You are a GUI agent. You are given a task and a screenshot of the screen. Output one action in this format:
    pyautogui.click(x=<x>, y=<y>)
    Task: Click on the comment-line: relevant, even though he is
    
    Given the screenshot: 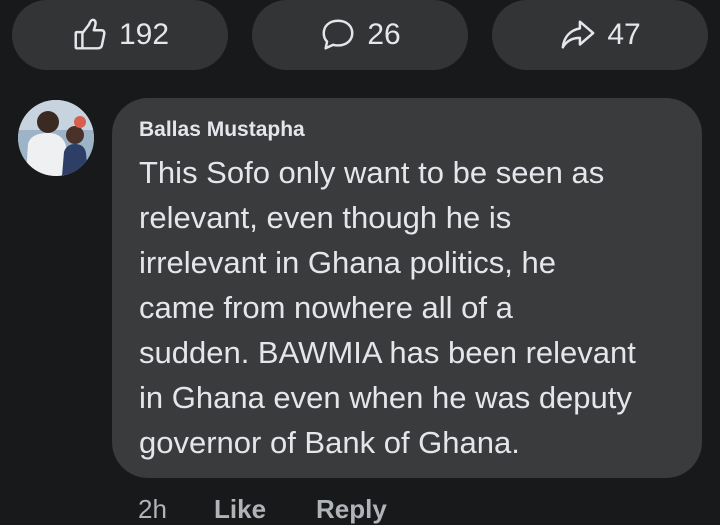 What is the action you would take?
    pyautogui.click(x=325, y=217)
    